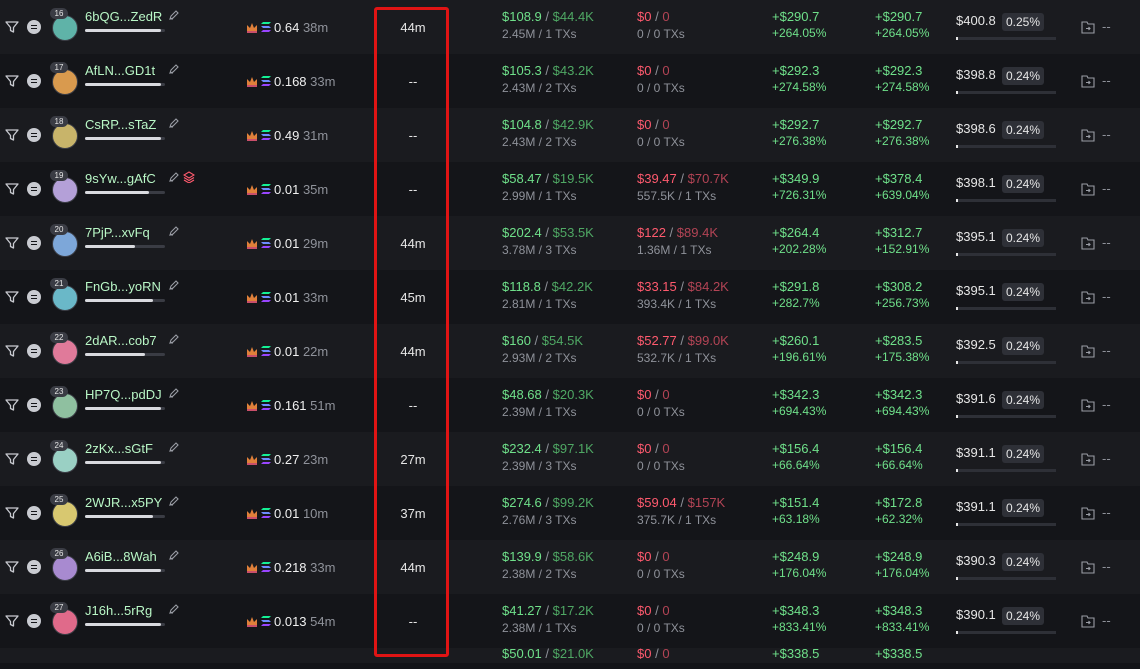 This screenshot has width=1140, height=669. What do you see at coordinates (120, 70) in the screenshot?
I see `wallet-name-link: AfLN...GD1t` at bounding box center [120, 70].